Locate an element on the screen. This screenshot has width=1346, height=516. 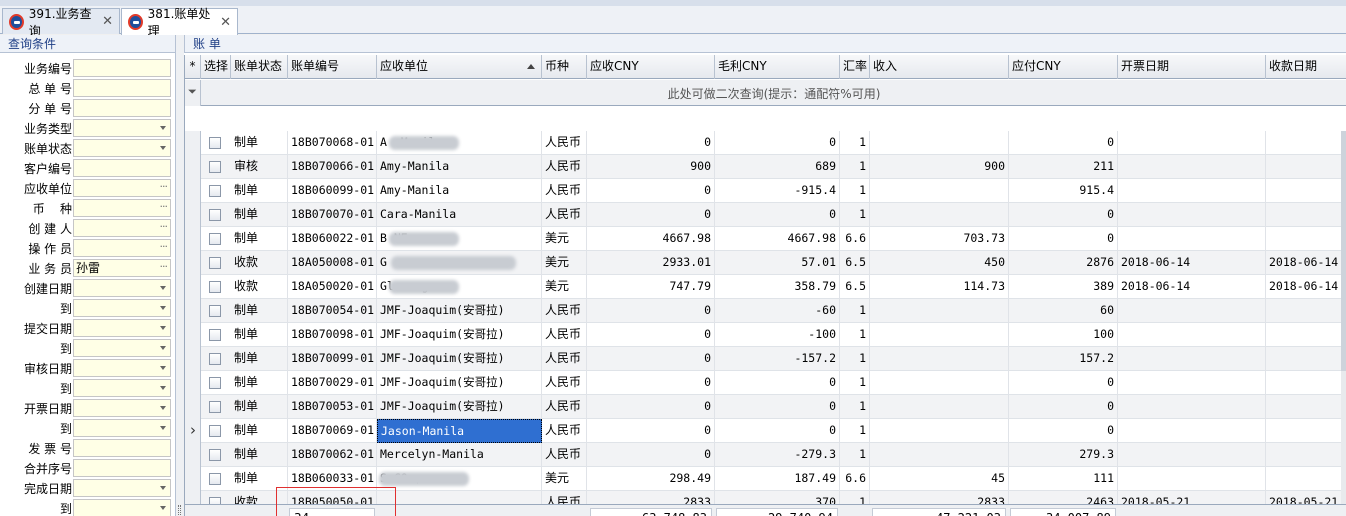
cell-no: 18B060022-01 is located at coordinates (332, 239).